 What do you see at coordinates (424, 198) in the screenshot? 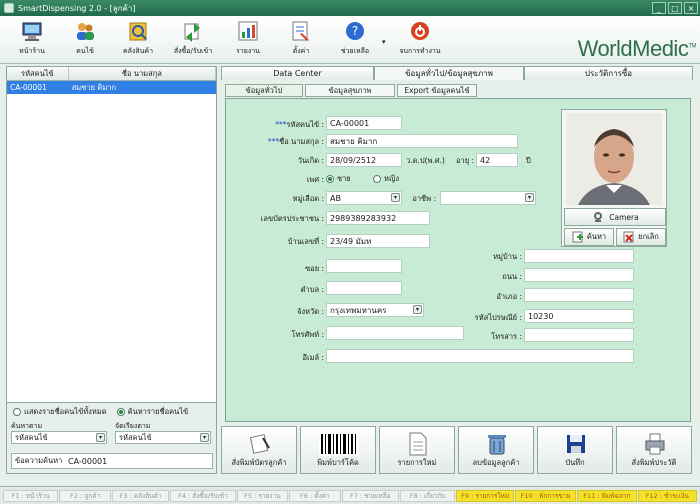
I see `occupation-label: อาชีพ :` at bounding box center [424, 198].